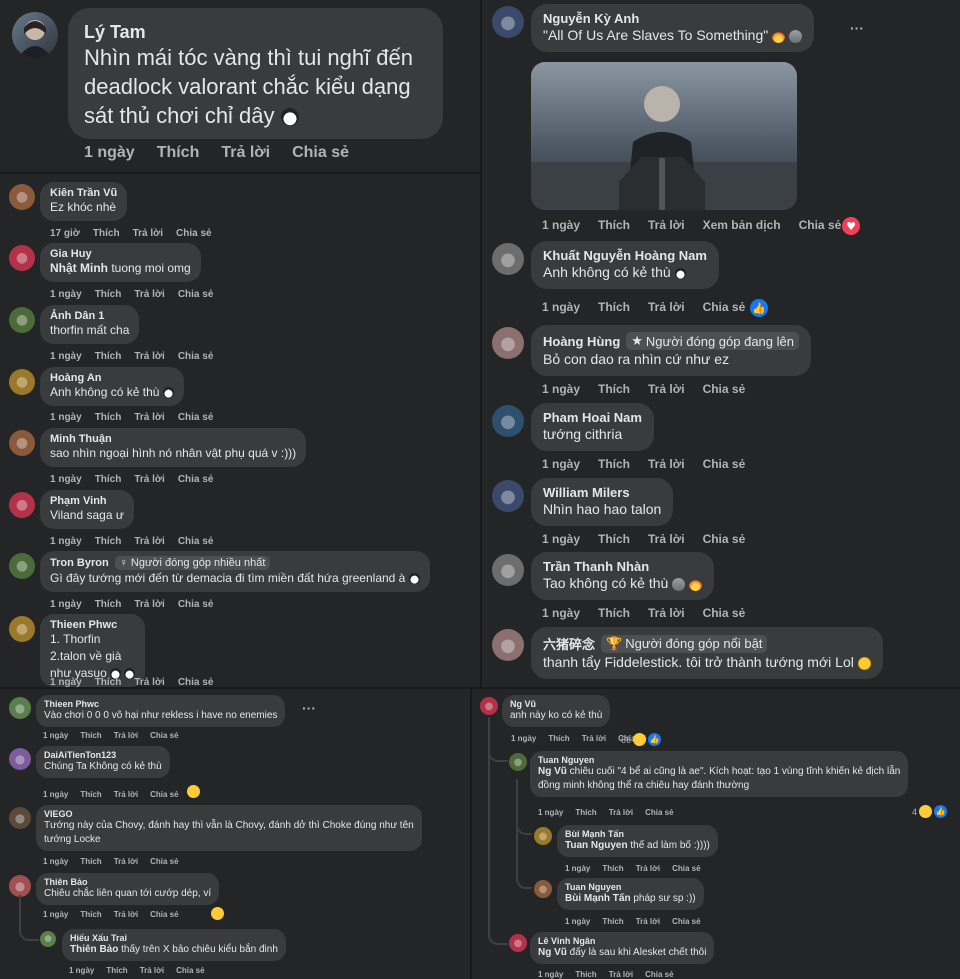 This screenshot has height=979, width=960. Describe the element at coordinates (592, 417) in the screenshot. I see `commenter-name: Pham Hoai Nam` at that location.